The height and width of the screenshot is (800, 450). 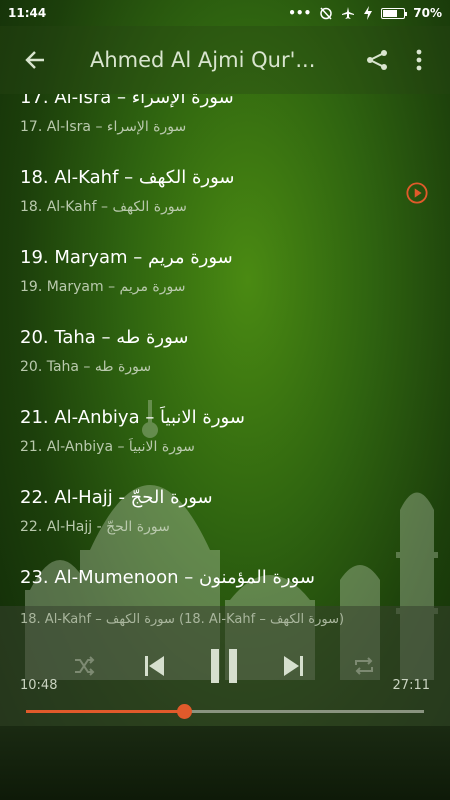 I want to click on back-button, so click(x=35, y=60).